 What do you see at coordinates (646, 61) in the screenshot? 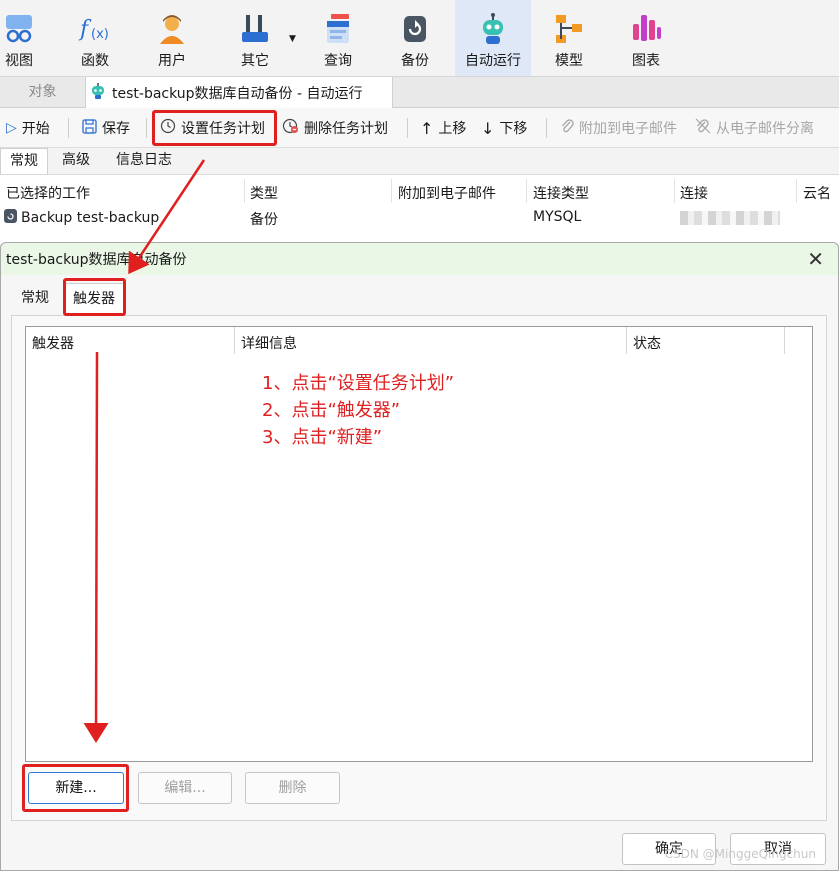
I see `ribbon-chart-label: 图表` at bounding box center [646, 61].